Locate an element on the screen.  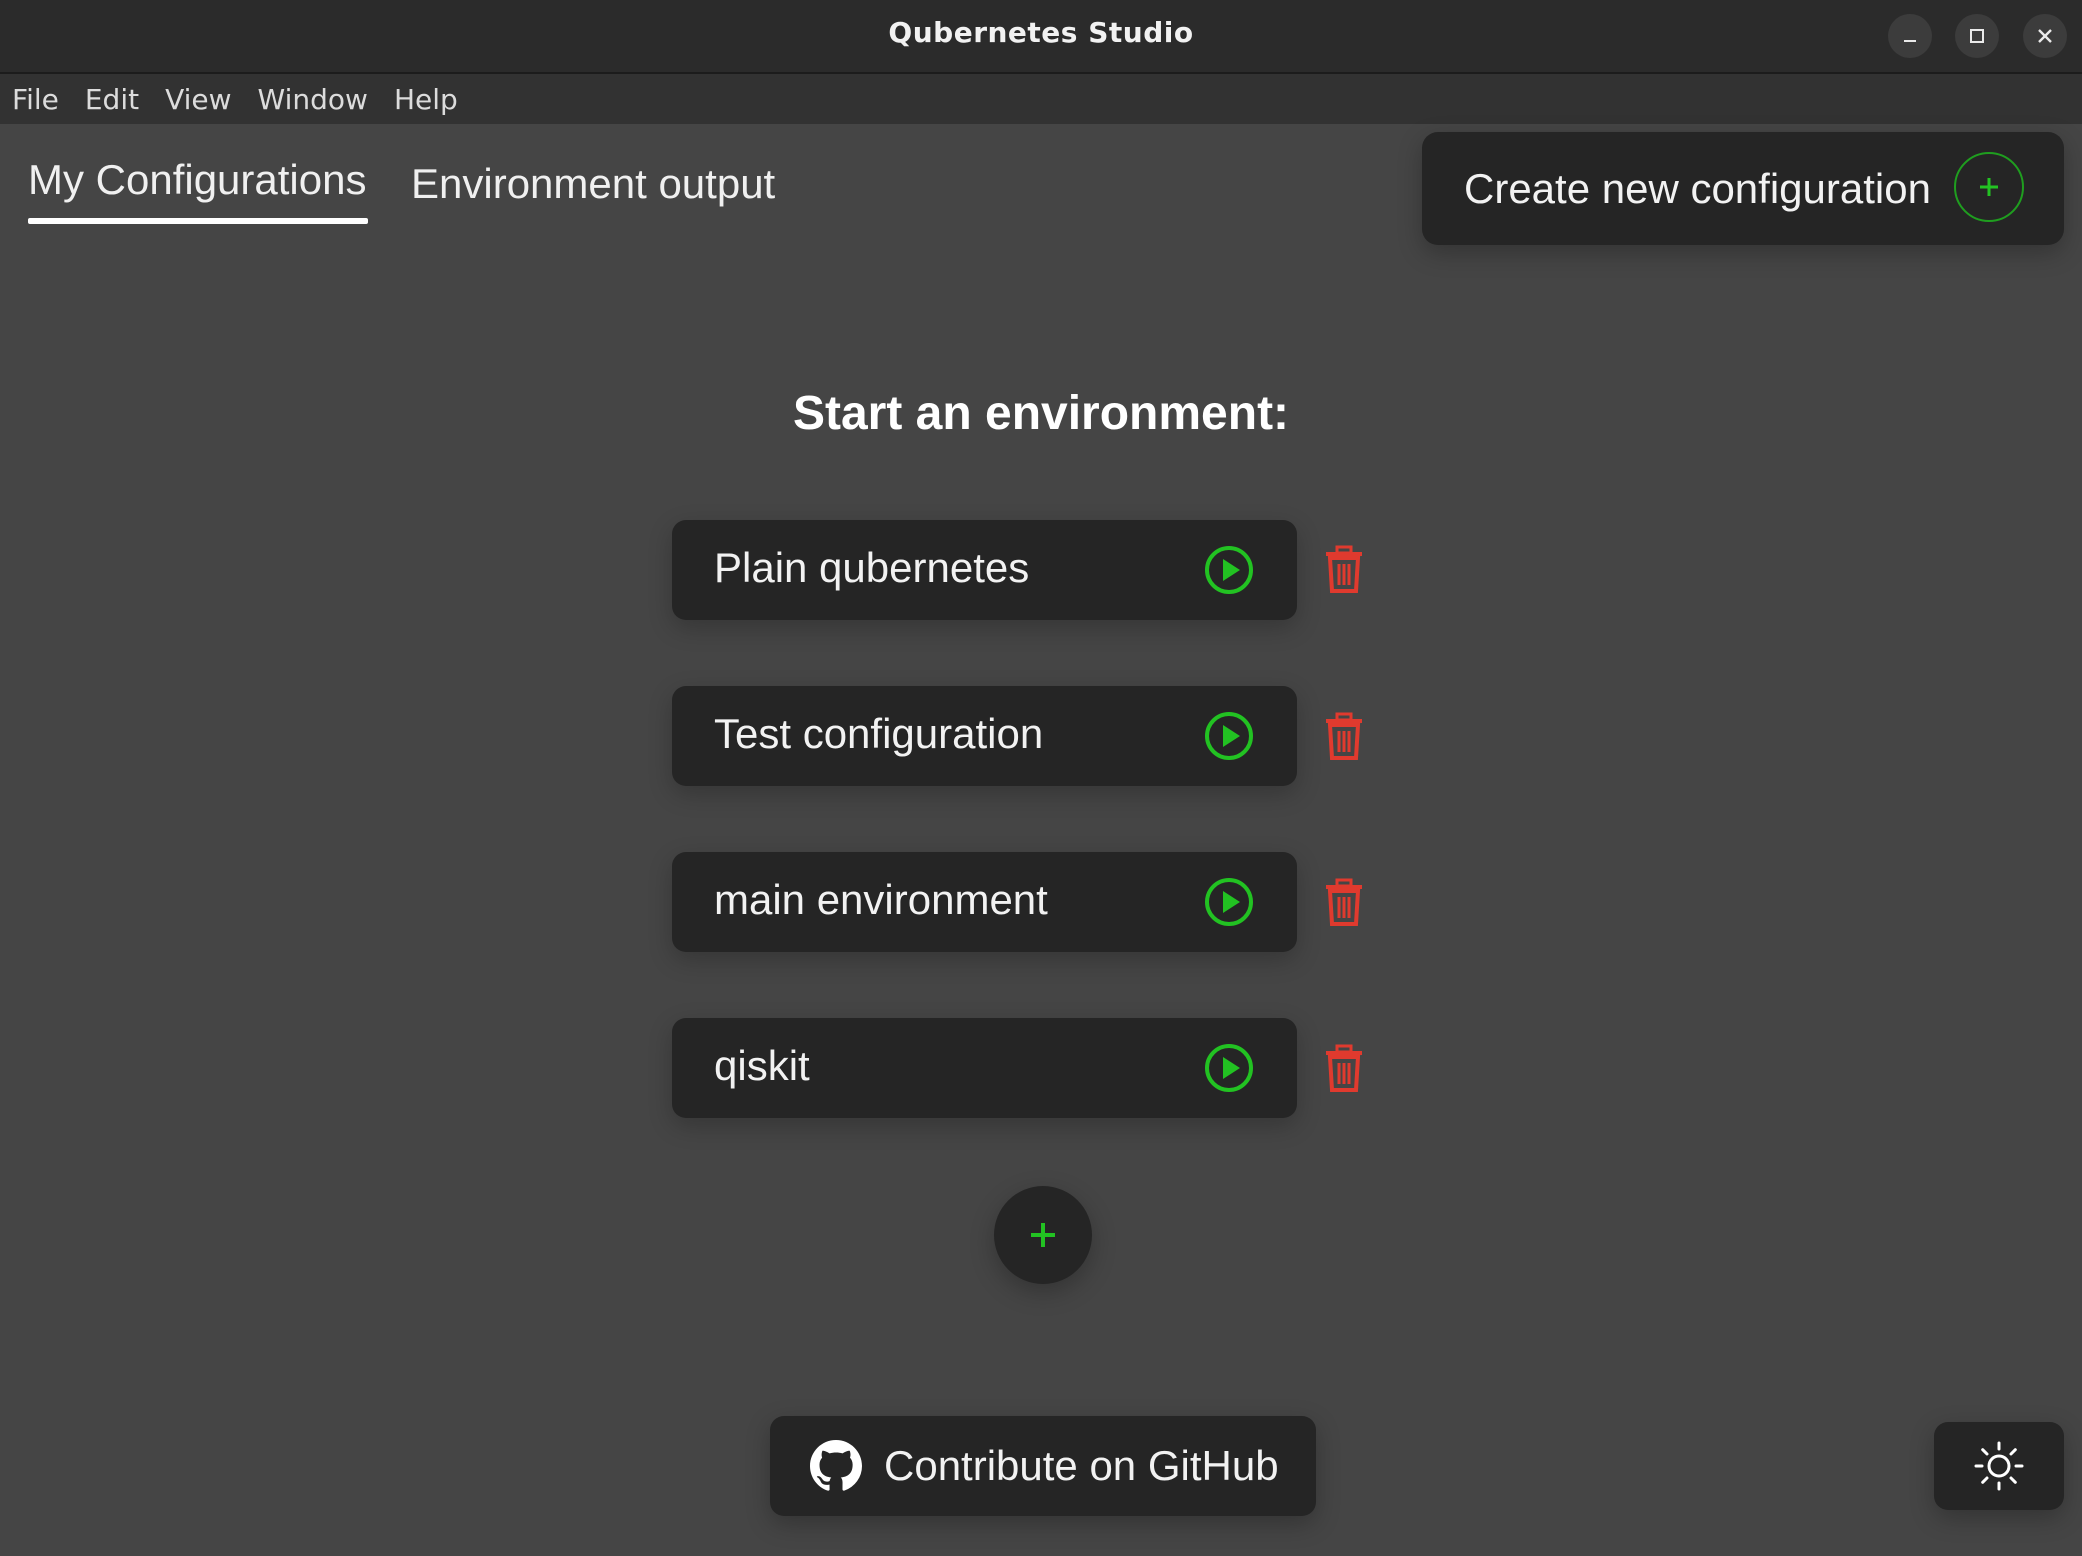
menu-view: View is located at coordinates (198, 99).